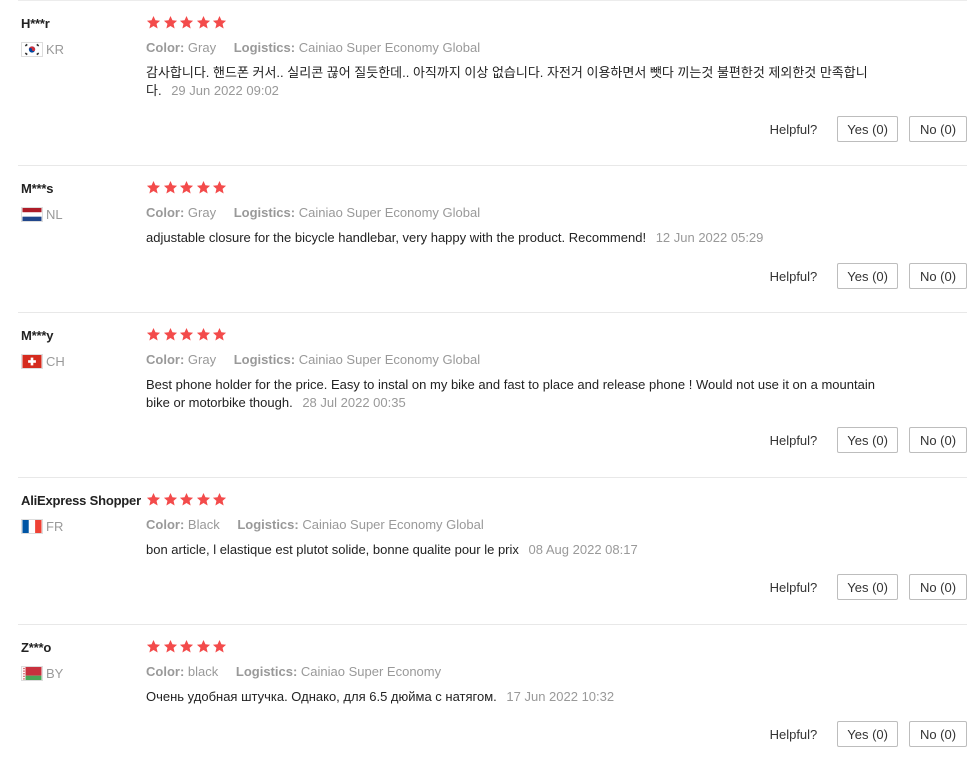 The width and height of the screenshot is (979, 758). What do you see at coordinates (371, 671) in the screenshot?
I see `logistics-value: Cainiao Super Economy` at bounding box center [371, 671].